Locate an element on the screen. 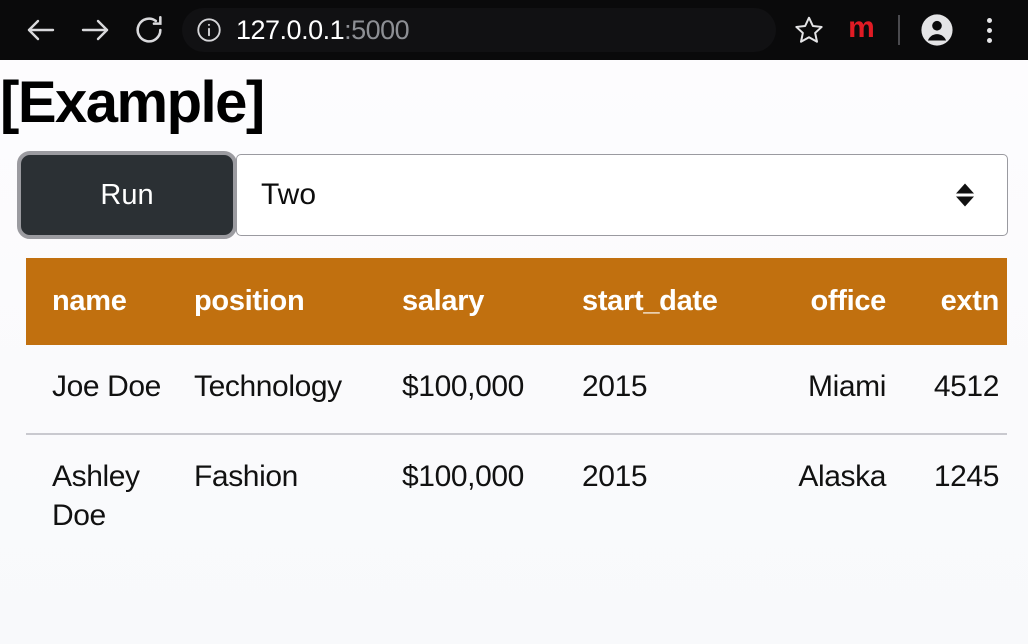 The image size is (1028, 644). toolbar-actions: m is located at coordinates (899, 30).